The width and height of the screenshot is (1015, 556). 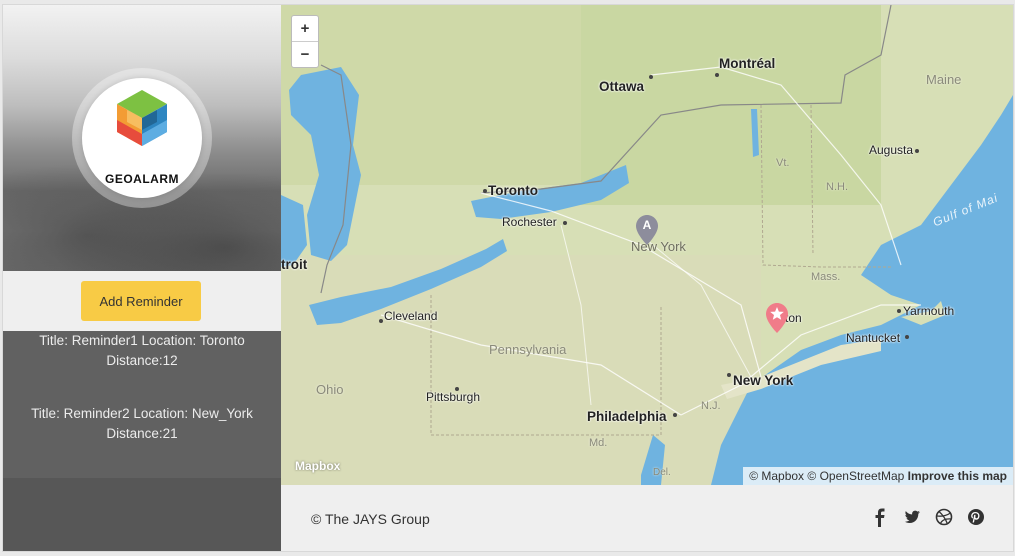 I want to click on map-label-nantucket: Nantucket, so click(x=873, y=338).